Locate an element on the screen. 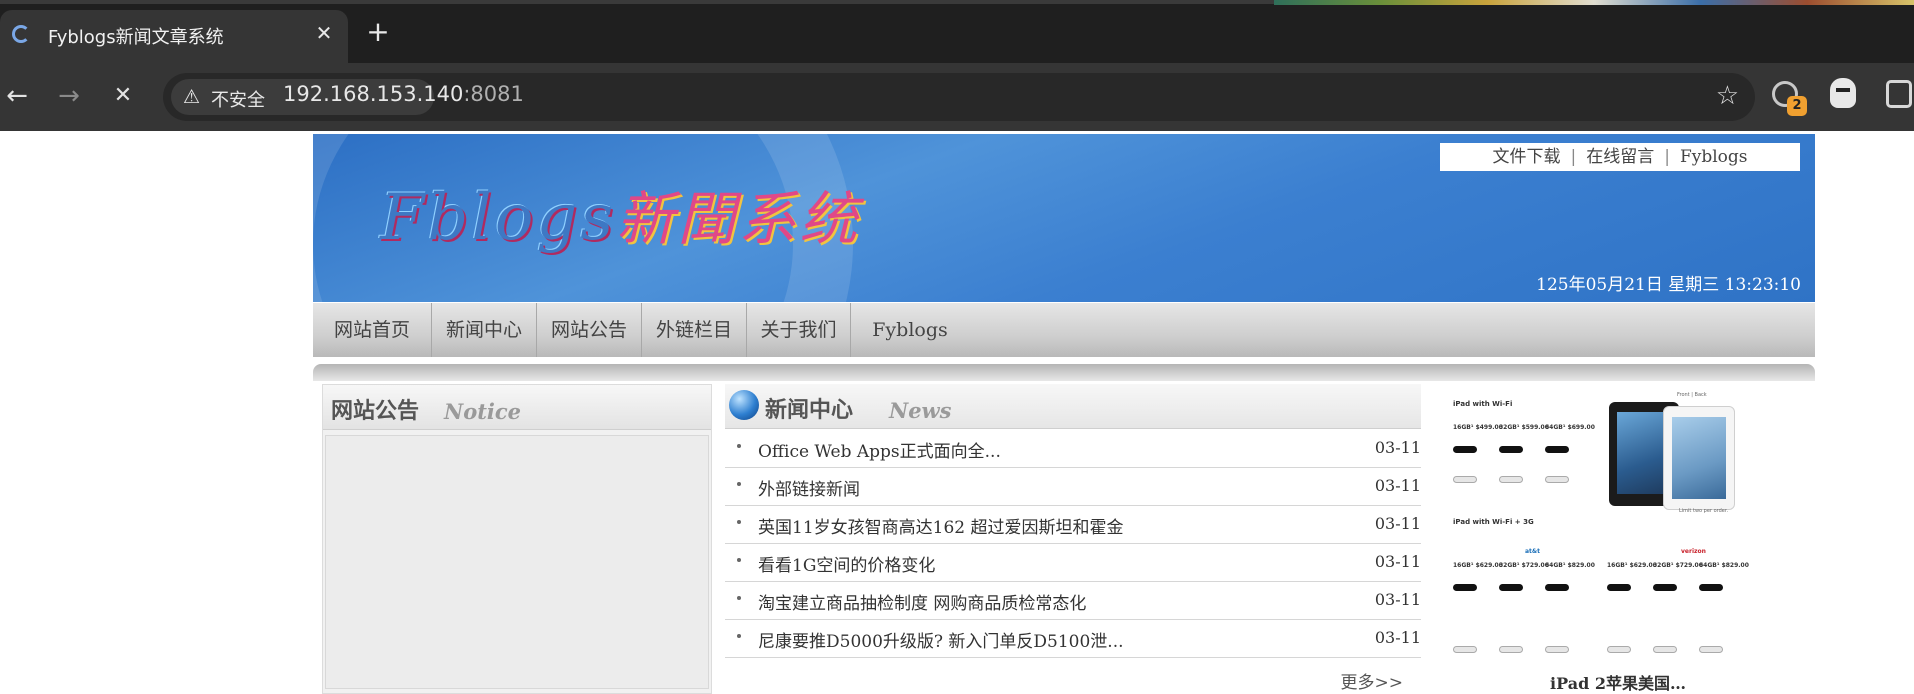  news-item: 英国11岁女孩智商高达162 超过爱因斯坦和霍金 03-11 is located at coordinates (1073, 525).